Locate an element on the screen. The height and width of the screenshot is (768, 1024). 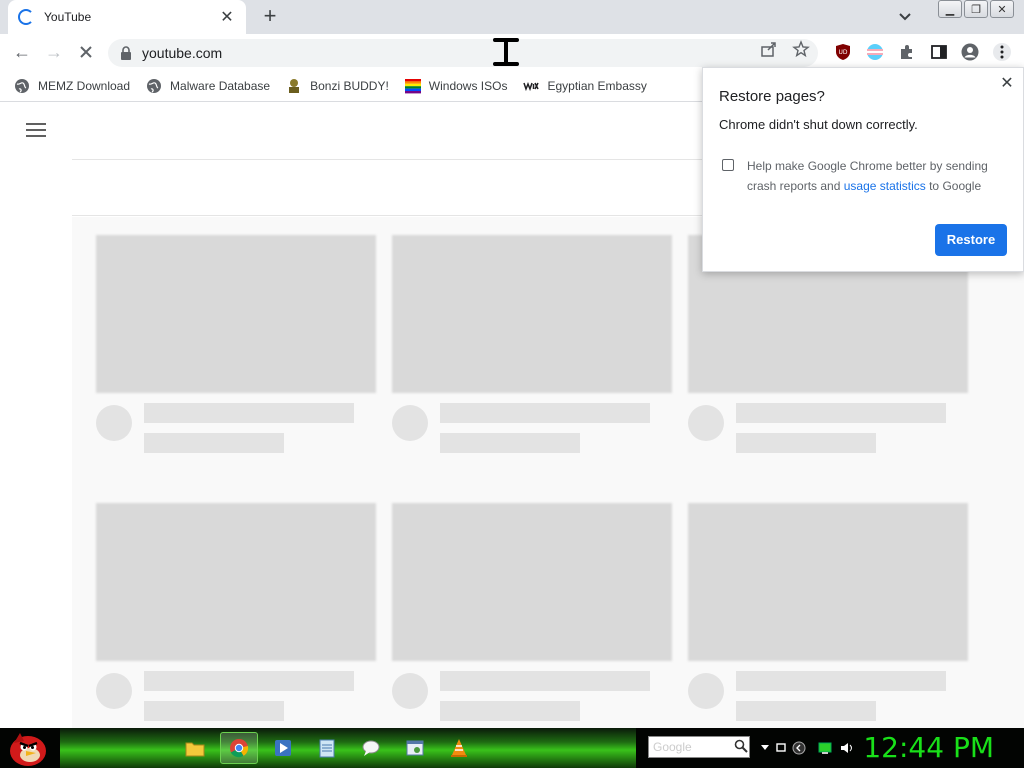
restore-window-button: ❐ is located at coordinates (976, 9).